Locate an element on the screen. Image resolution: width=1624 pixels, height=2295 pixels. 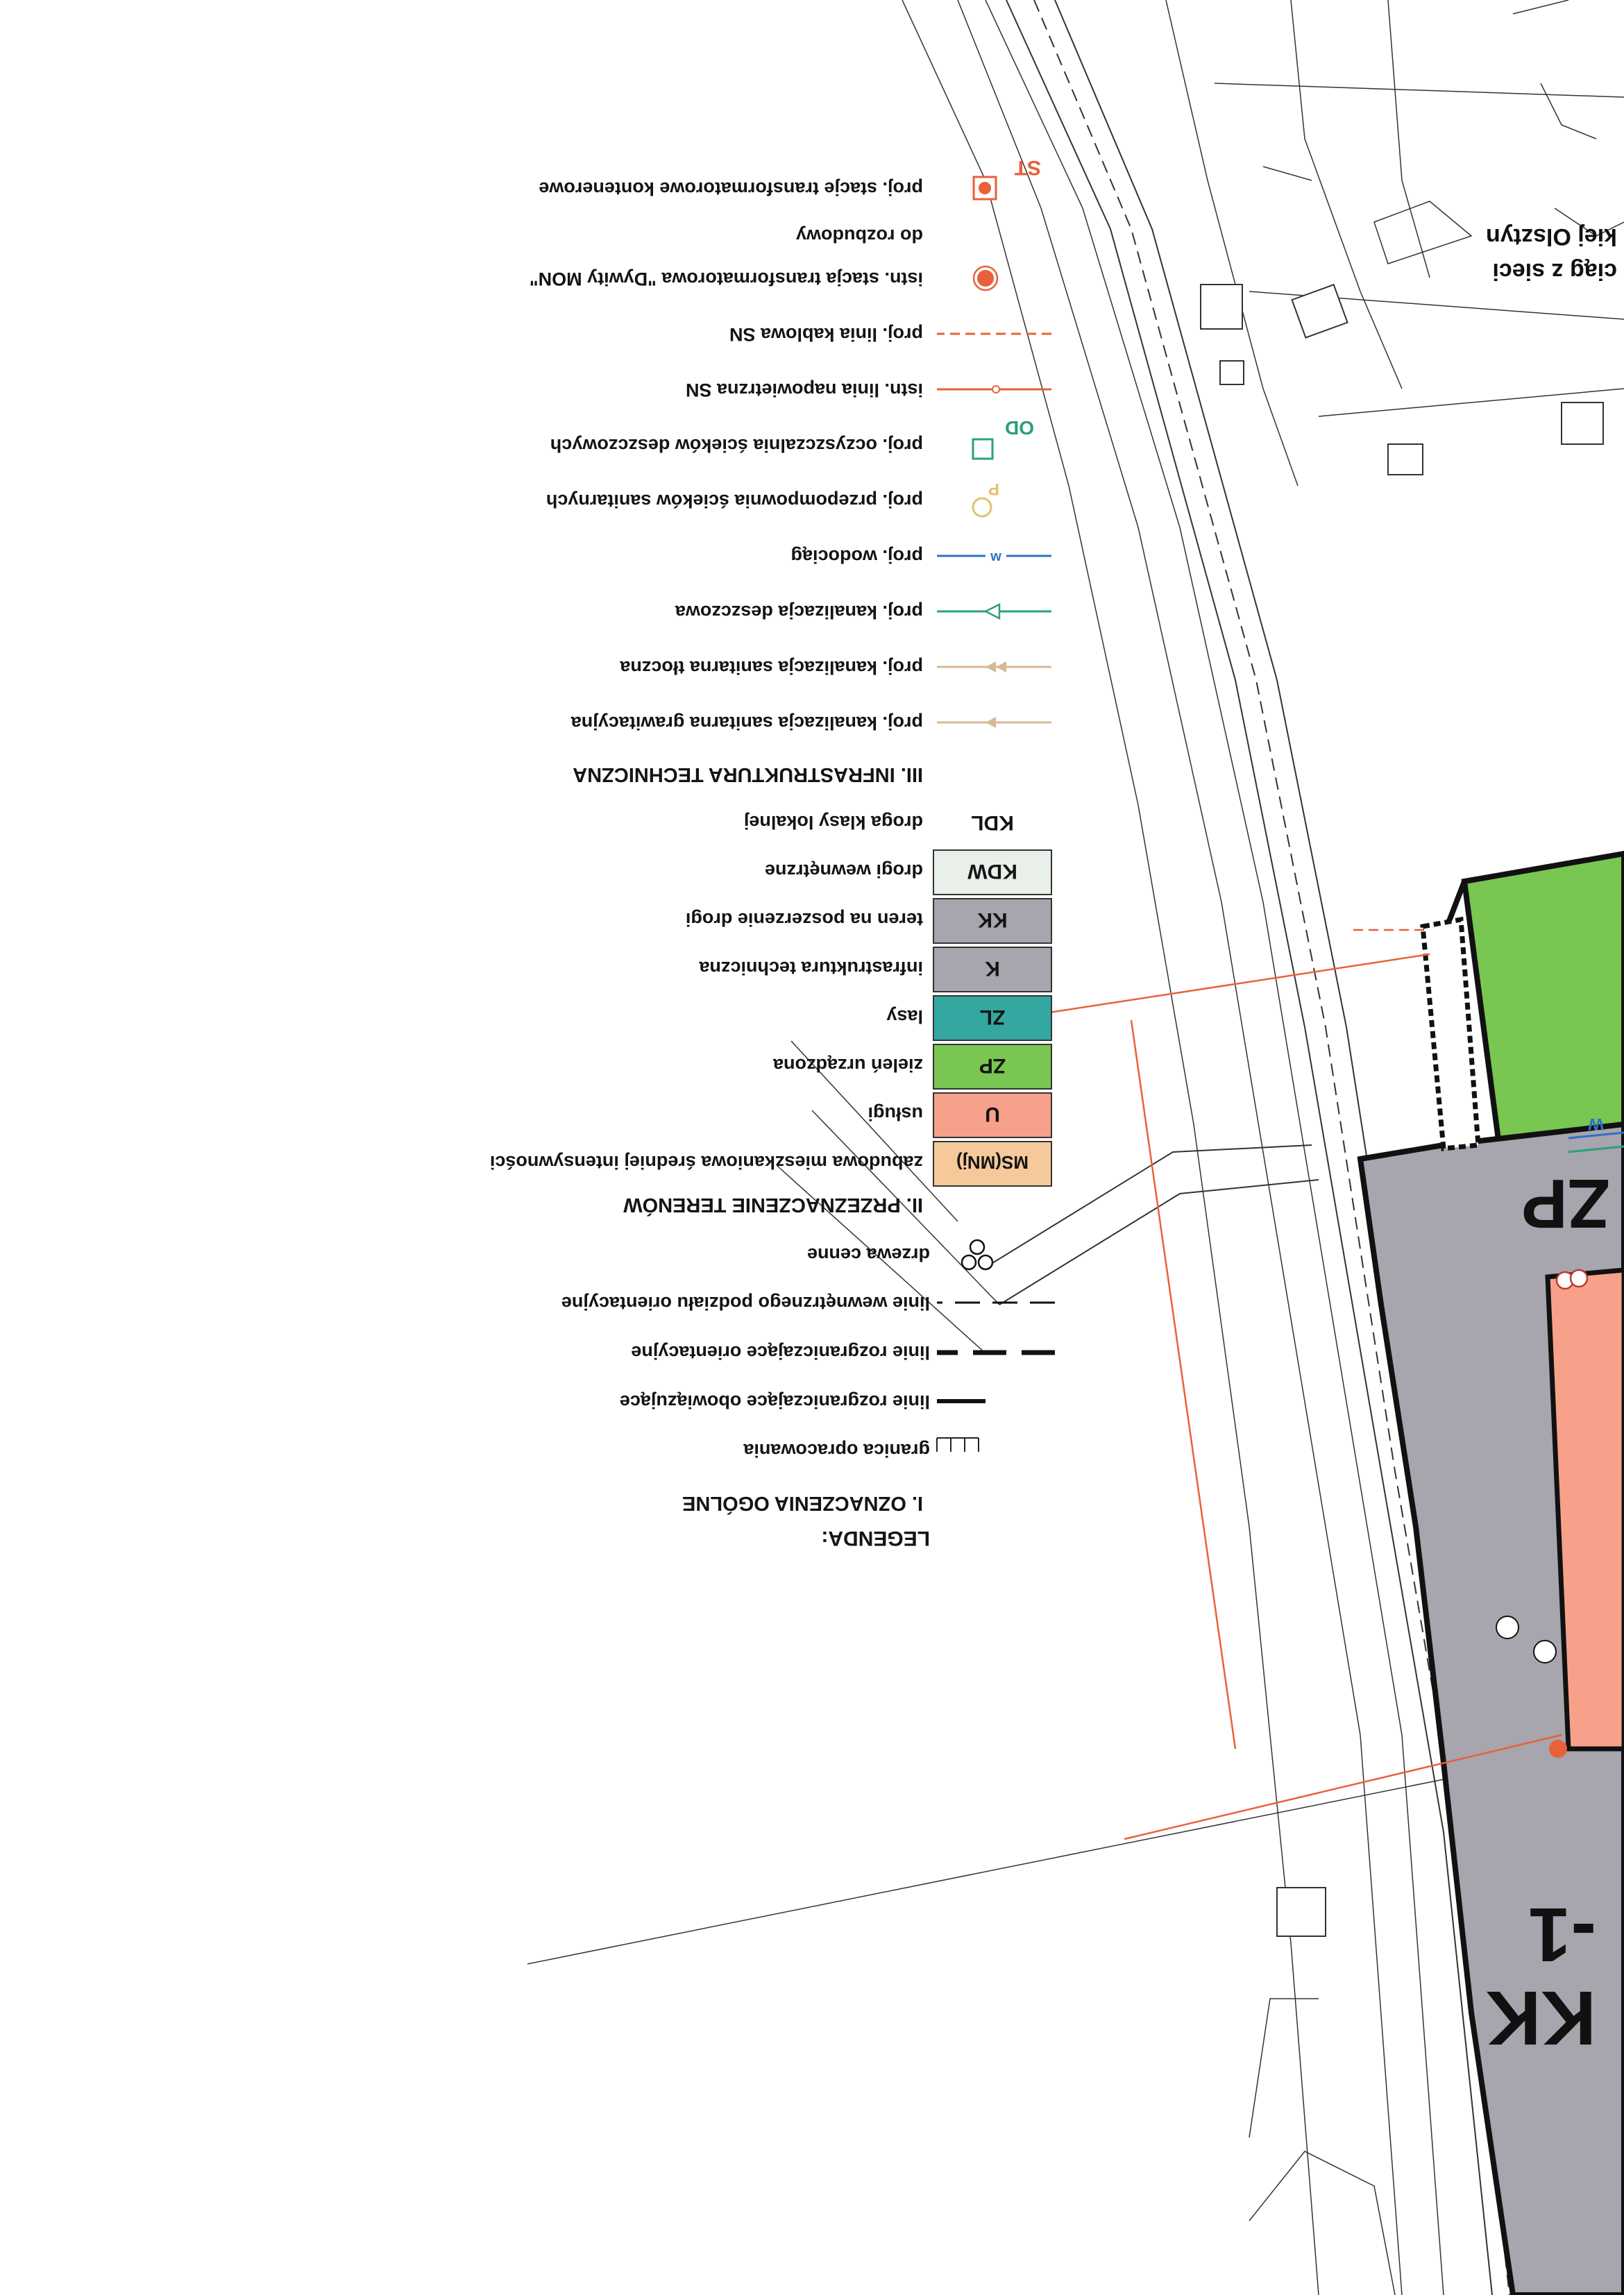
legend-label-zl: lasy is located at coordinates (905, 1017).